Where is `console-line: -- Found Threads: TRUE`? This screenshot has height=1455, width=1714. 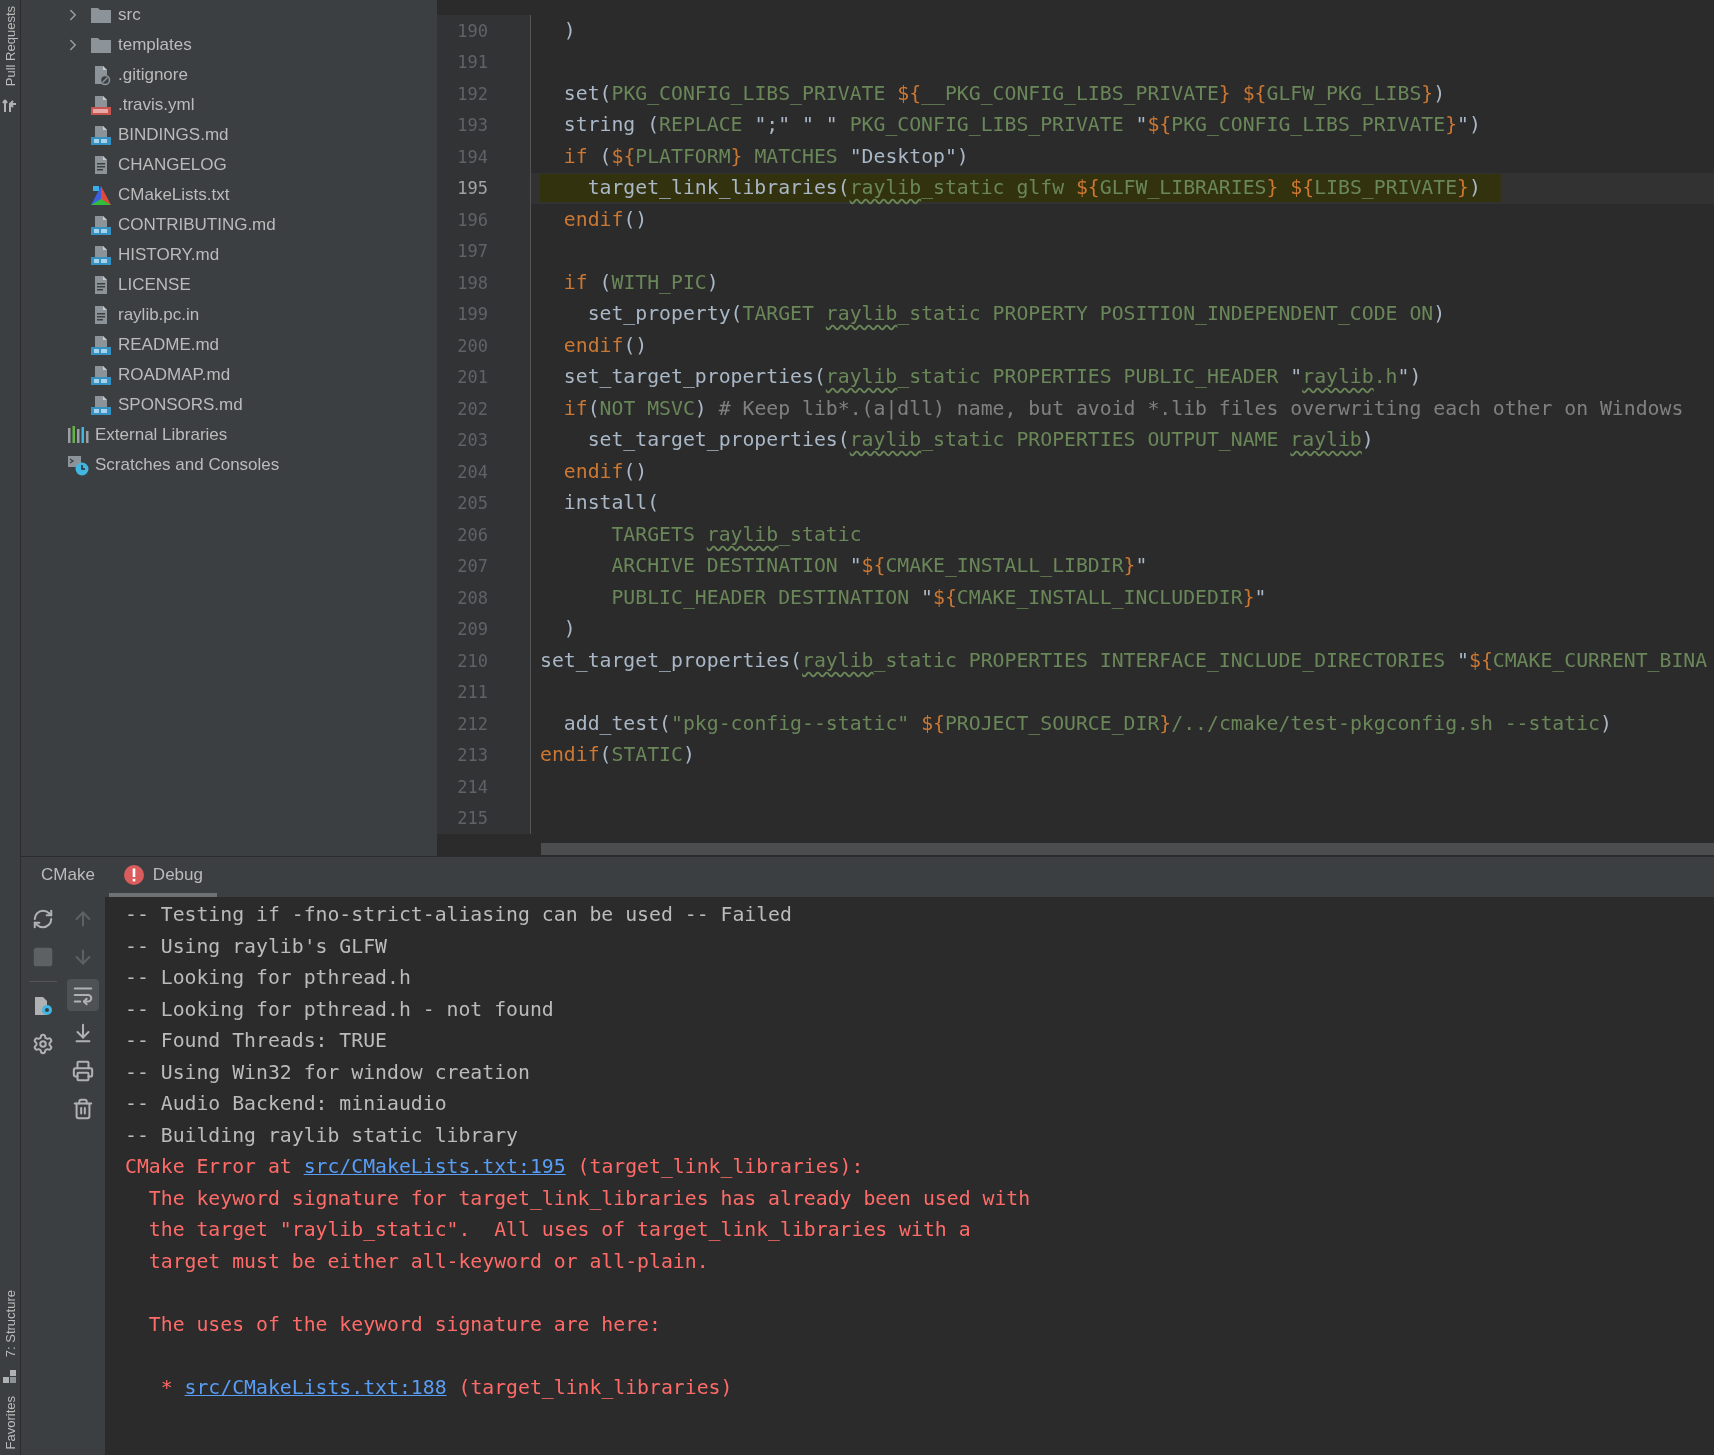 console-line: -- Found Threads: TRUE is located at coordinates (256, 1041).